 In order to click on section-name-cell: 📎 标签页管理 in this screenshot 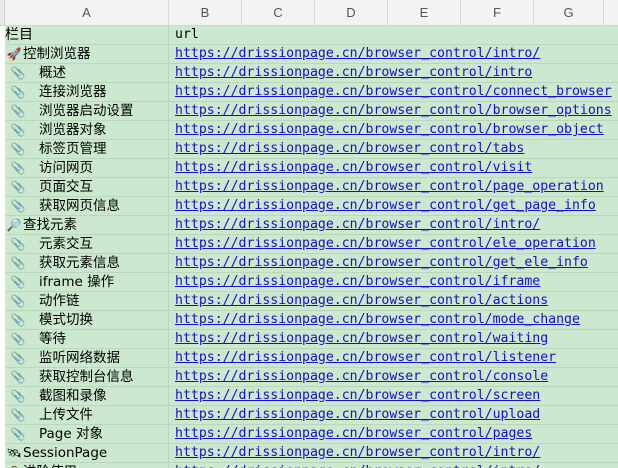, I will do `click(87, 149)`.